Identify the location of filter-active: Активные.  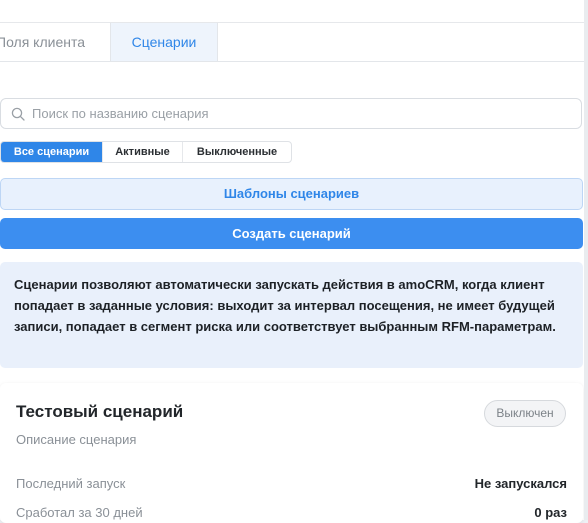
(143, 152).